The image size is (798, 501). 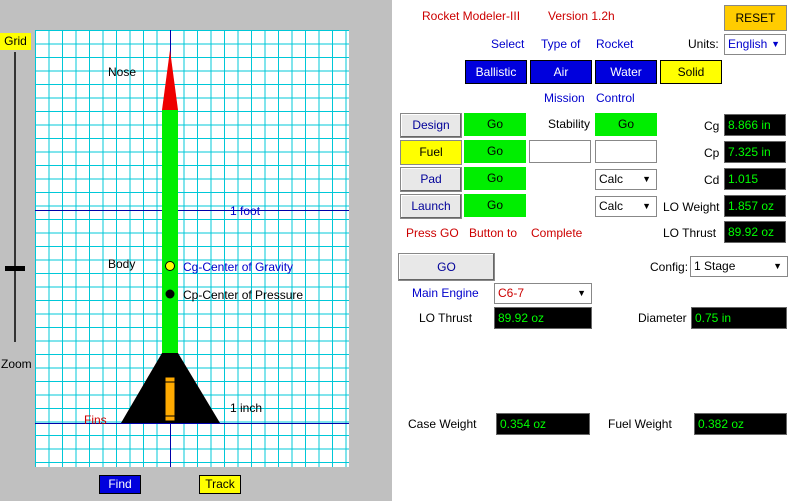 I want to click on main-engine-select: C6-7 ▼, so click(x=543, y=293).